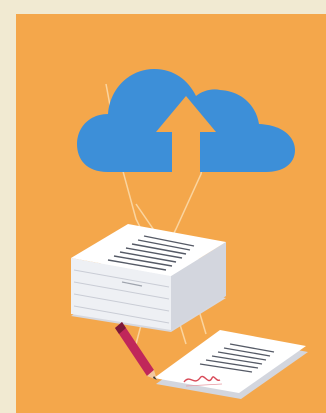 The width and height of the screenshot is (326, 413). What do you see at coordinates (136, 351) in the screenshot?
I see `pen-icon` at bounding box center [136, 351].